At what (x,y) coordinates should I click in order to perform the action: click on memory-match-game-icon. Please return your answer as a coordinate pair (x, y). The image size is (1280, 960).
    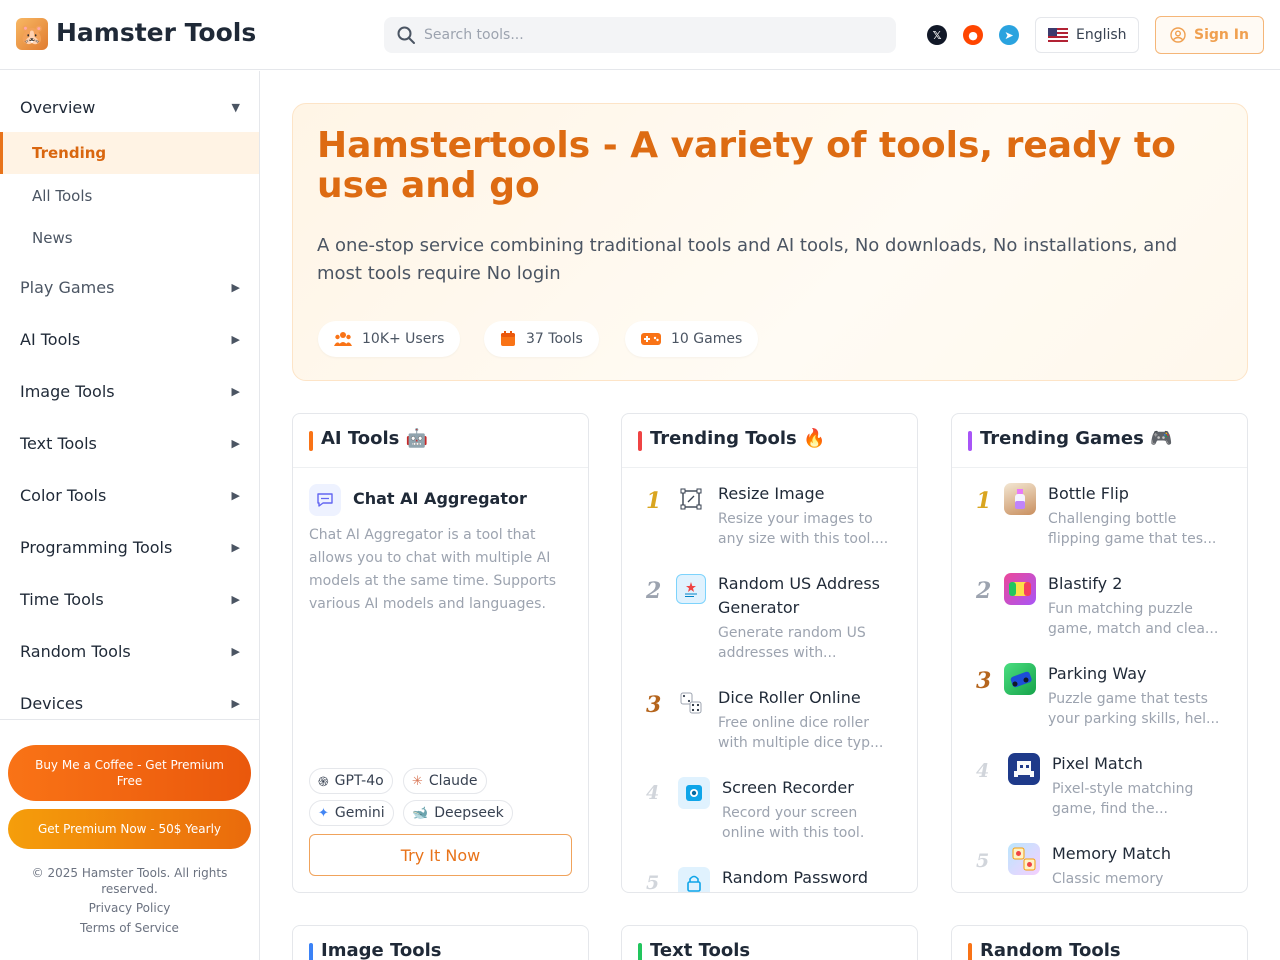
    Looking at the image, I should click on (1024, 859).